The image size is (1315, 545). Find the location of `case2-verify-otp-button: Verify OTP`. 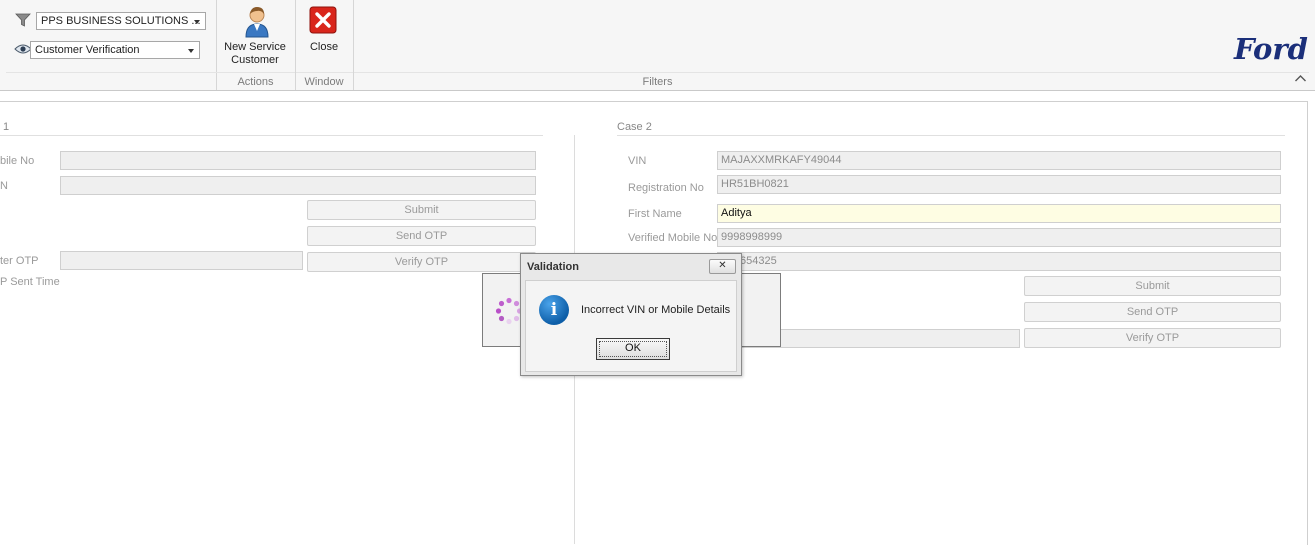

case2-verify-otp-button: Verify OTP is located at coordinates (1152, 338).